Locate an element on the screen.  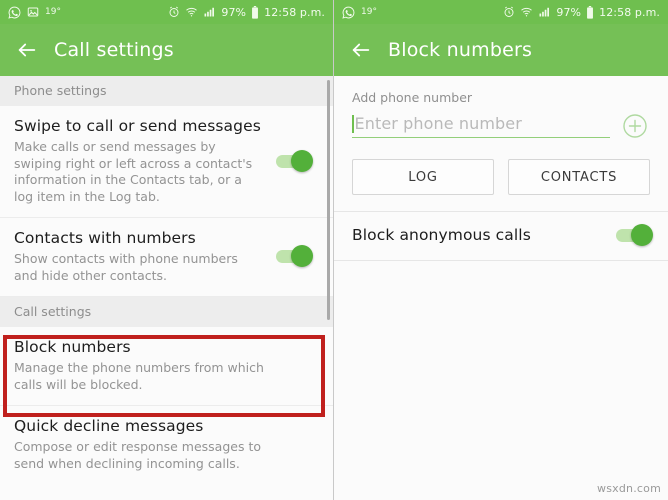
phone-number-placeholder: Enter phone number is located at coordinates (438, 123).